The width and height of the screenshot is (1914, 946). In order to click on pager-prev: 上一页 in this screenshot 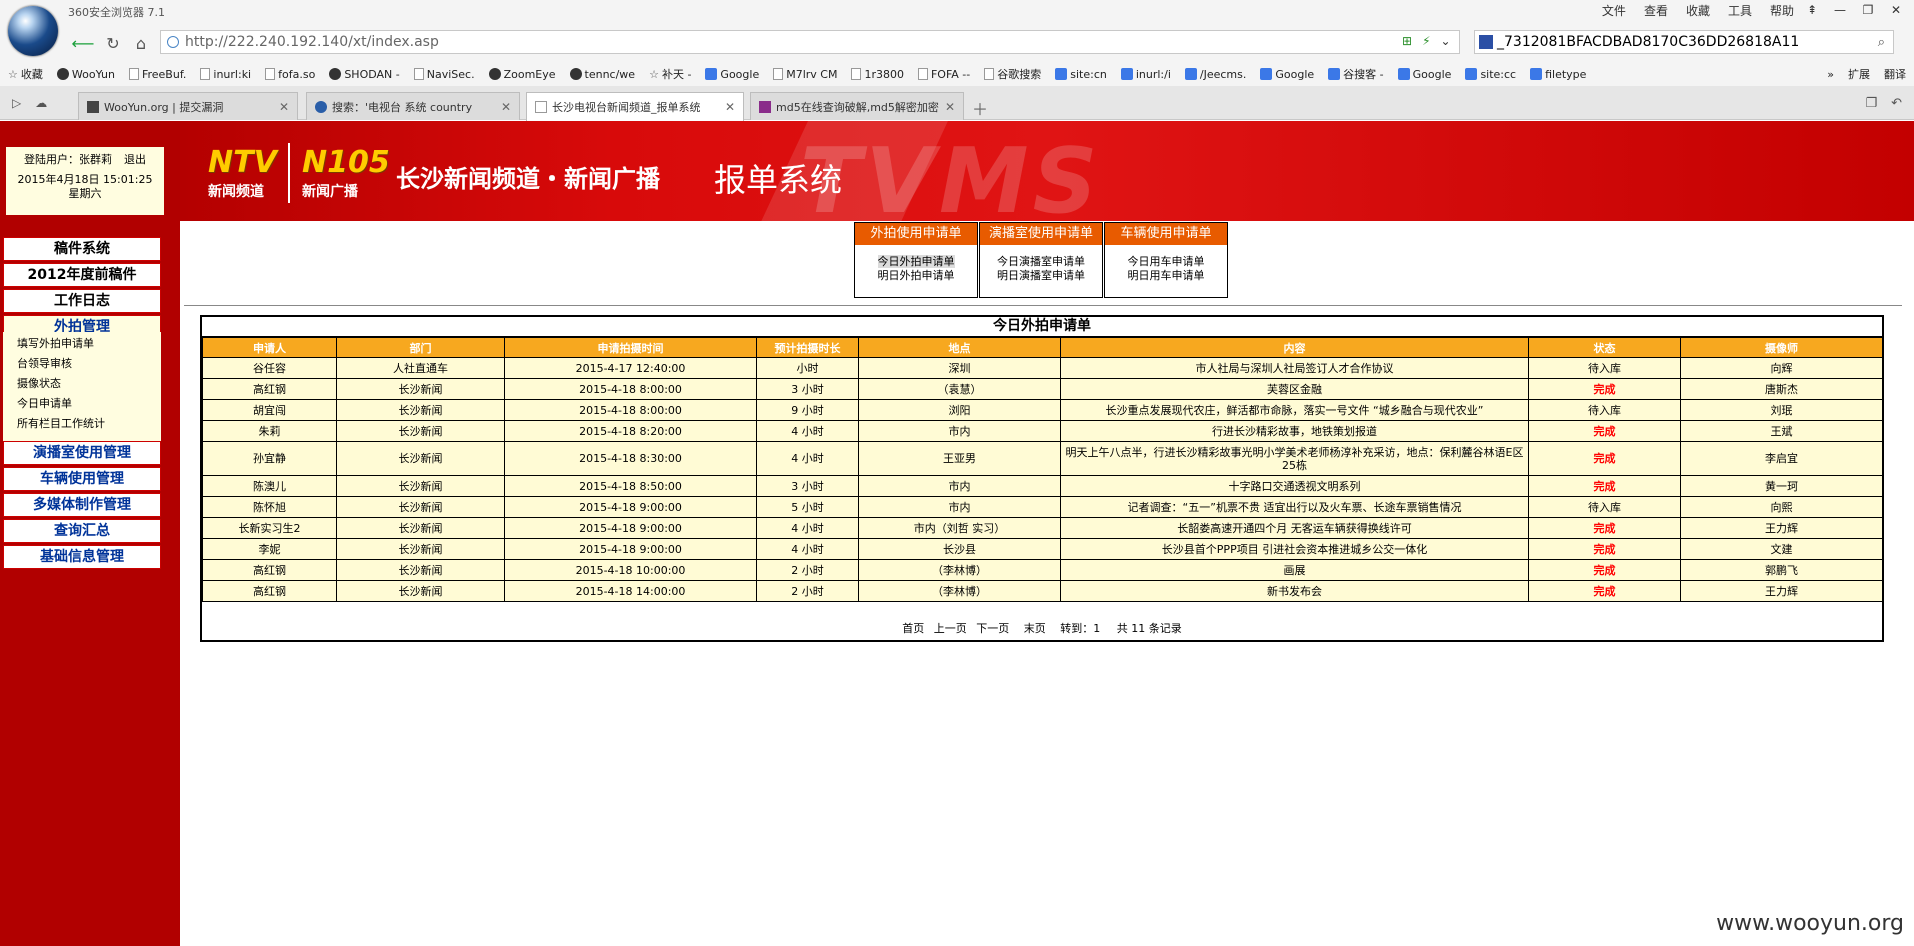, I will do `click(950, 628)`.